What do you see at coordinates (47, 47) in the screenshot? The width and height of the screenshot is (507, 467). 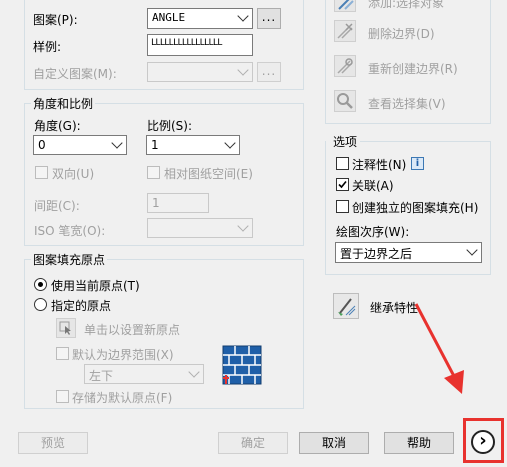 I see `swatch-label: 样例:` at bounding box center [47, 47].